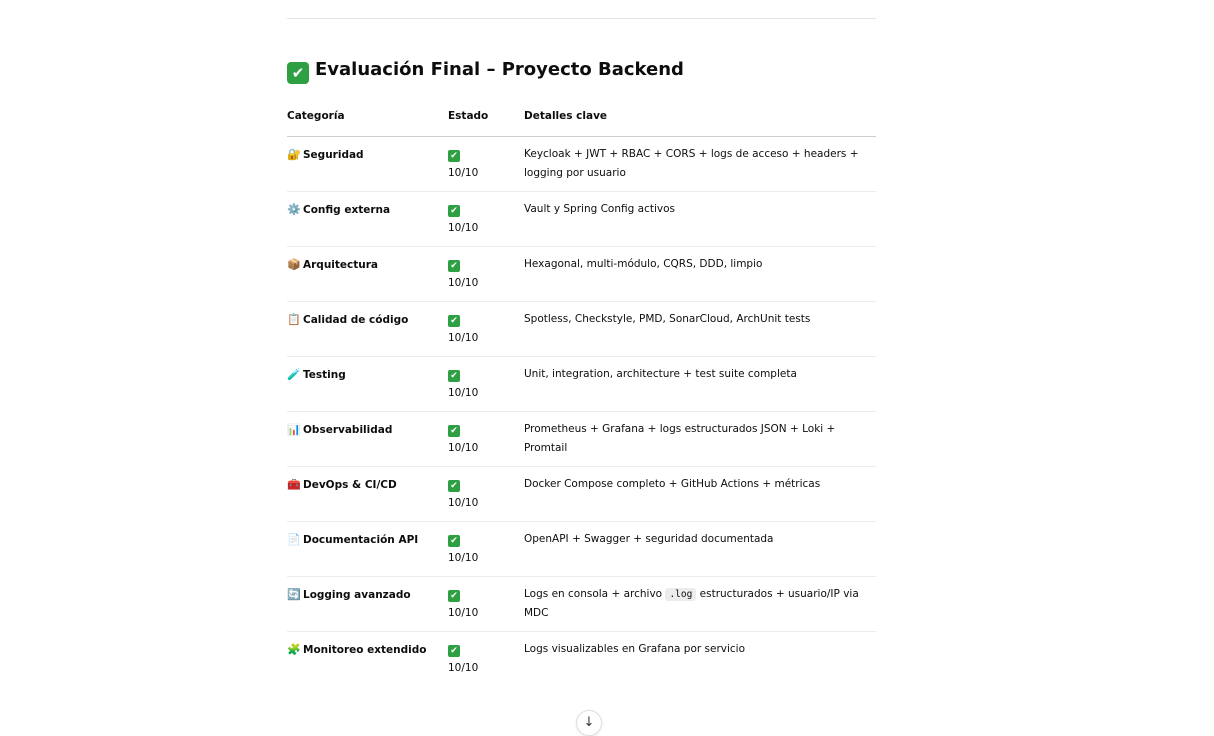  Describe the element at coordinates (700, 219) in the screenshot. I see `details-cell: Vault y Spring Config activos` at that location.